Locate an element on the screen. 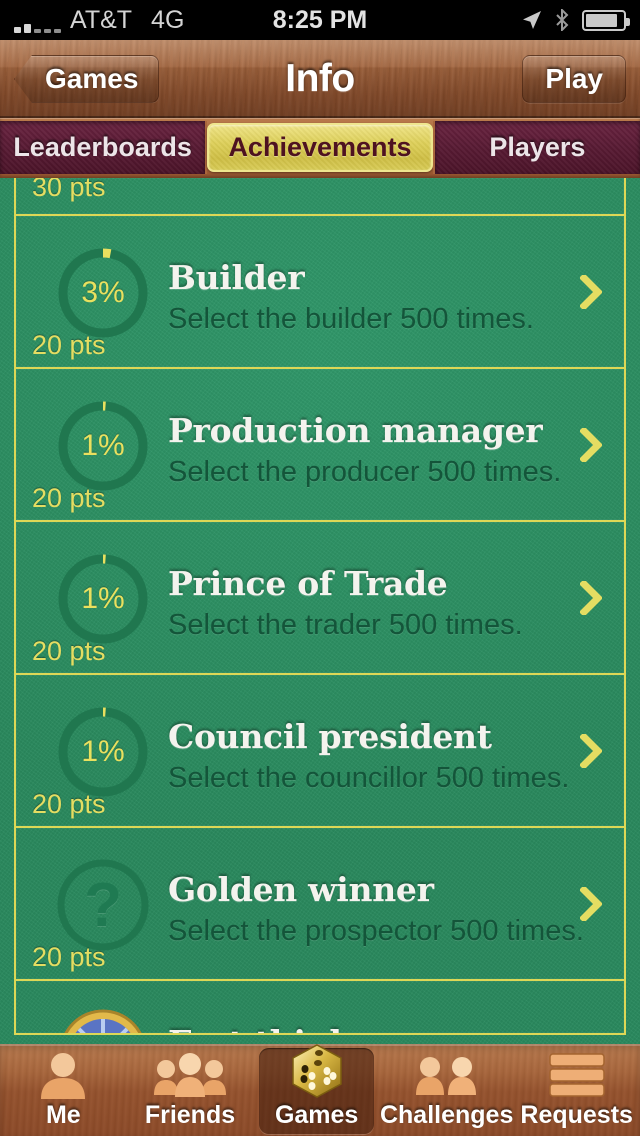  page-title: Info is located at coordinates (320, 78).